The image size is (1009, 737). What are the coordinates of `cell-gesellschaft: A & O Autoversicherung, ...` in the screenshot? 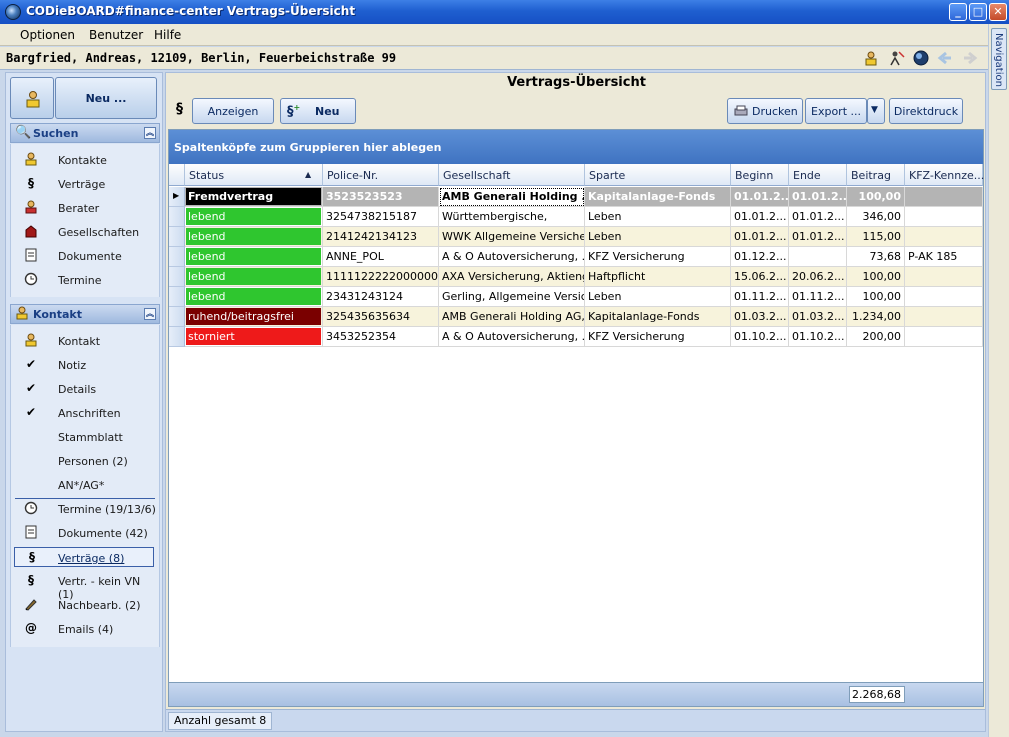 It's located at (512, 257).